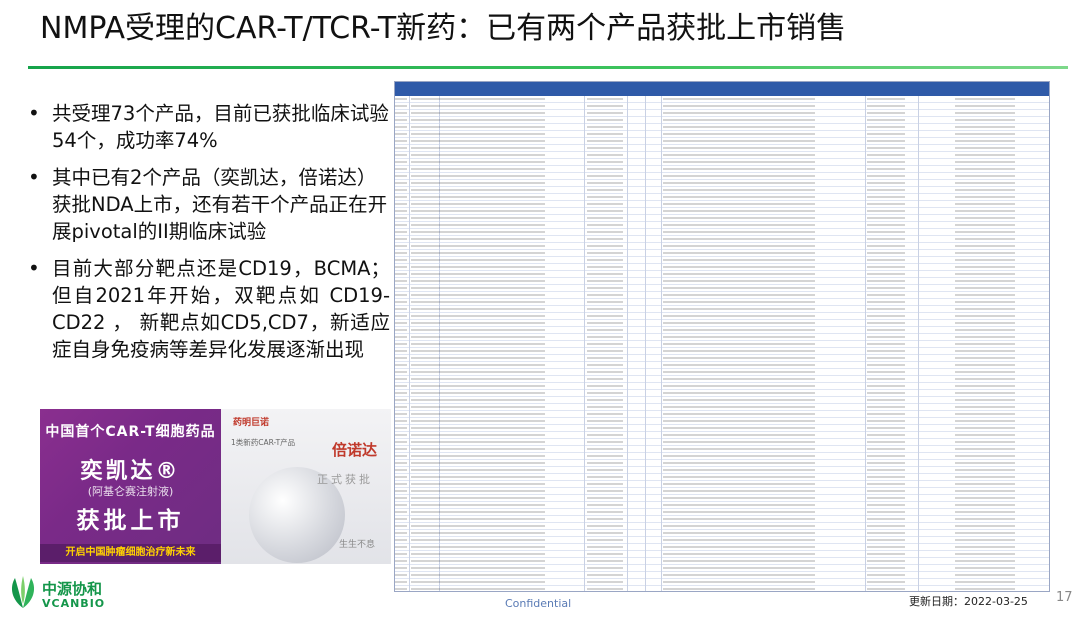  Describe the element at coordinates (443, 28) in the screenshot. I see `slide-title: NMPA受理的CAR-T/TCR-T新药：已有两个产品获批上市销售` at that location.